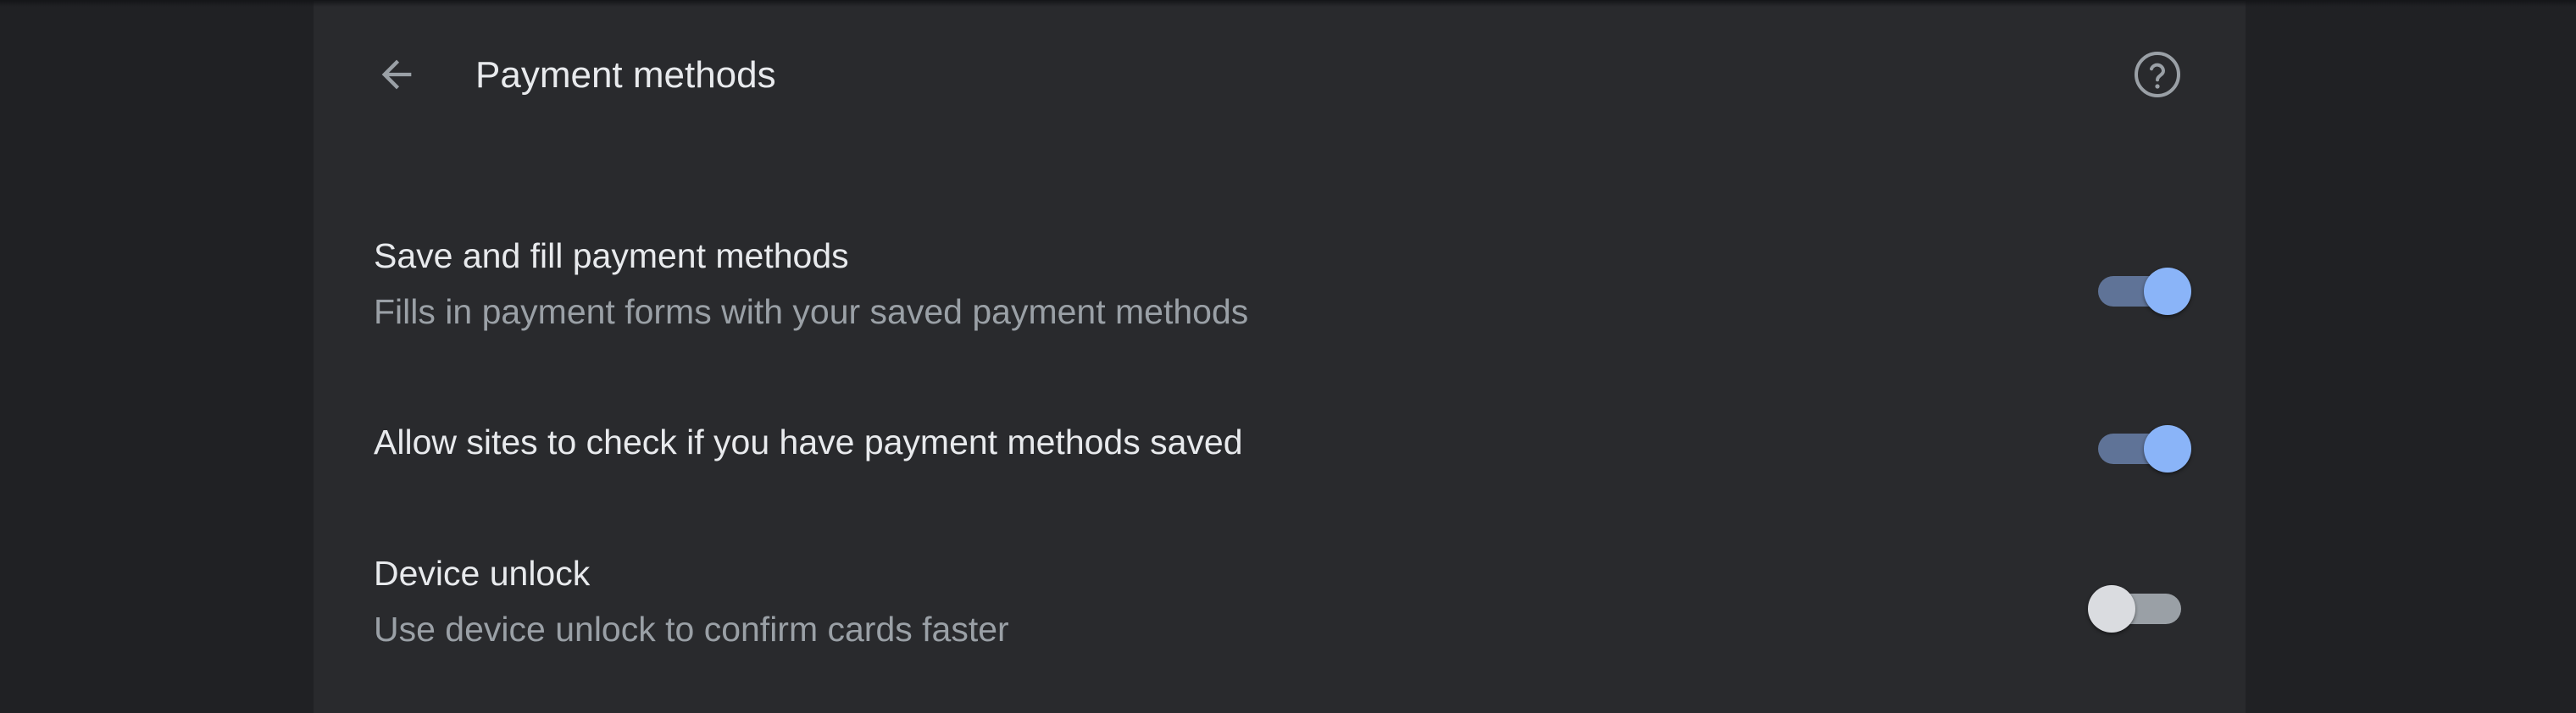 The height and width of the screenshot is (713, 2576). I want to click on help-circle-icon, so click(2157, 74).